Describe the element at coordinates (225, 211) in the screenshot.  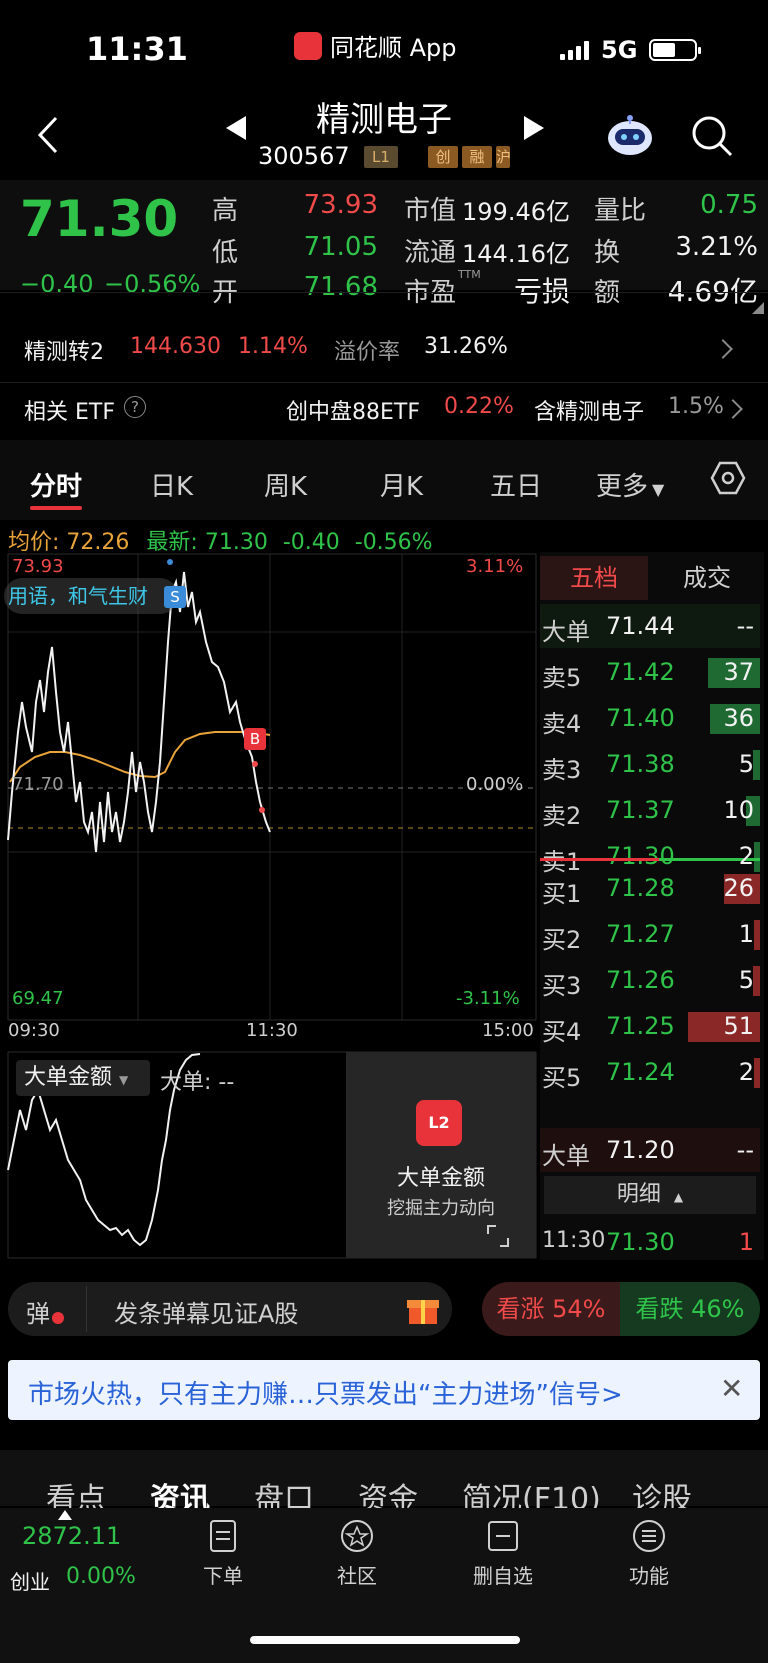
I see `high-label: 高` at that location.